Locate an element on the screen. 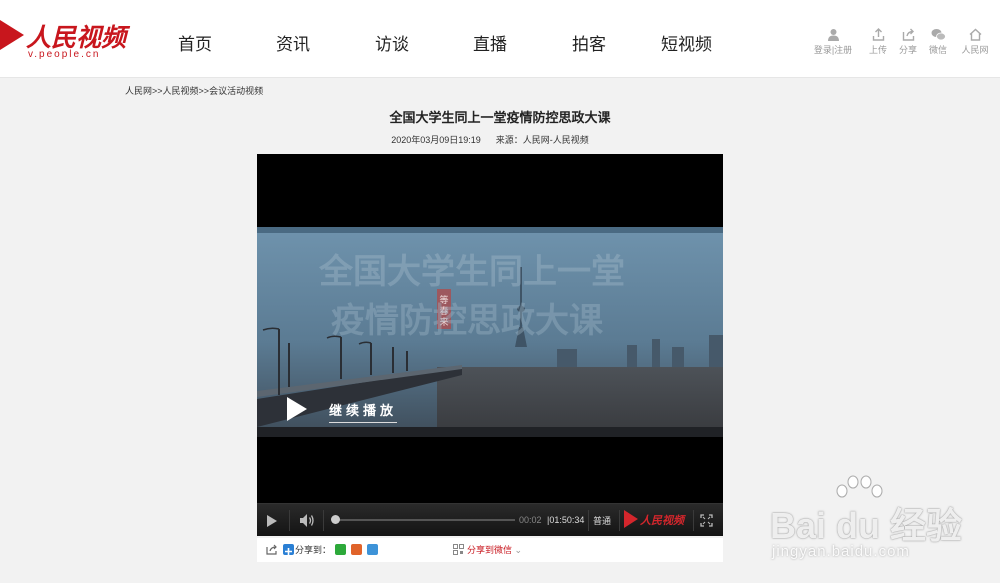 The height and width of the screenshot is (583, 1000). user-icon is located at coordinates (833, 35).